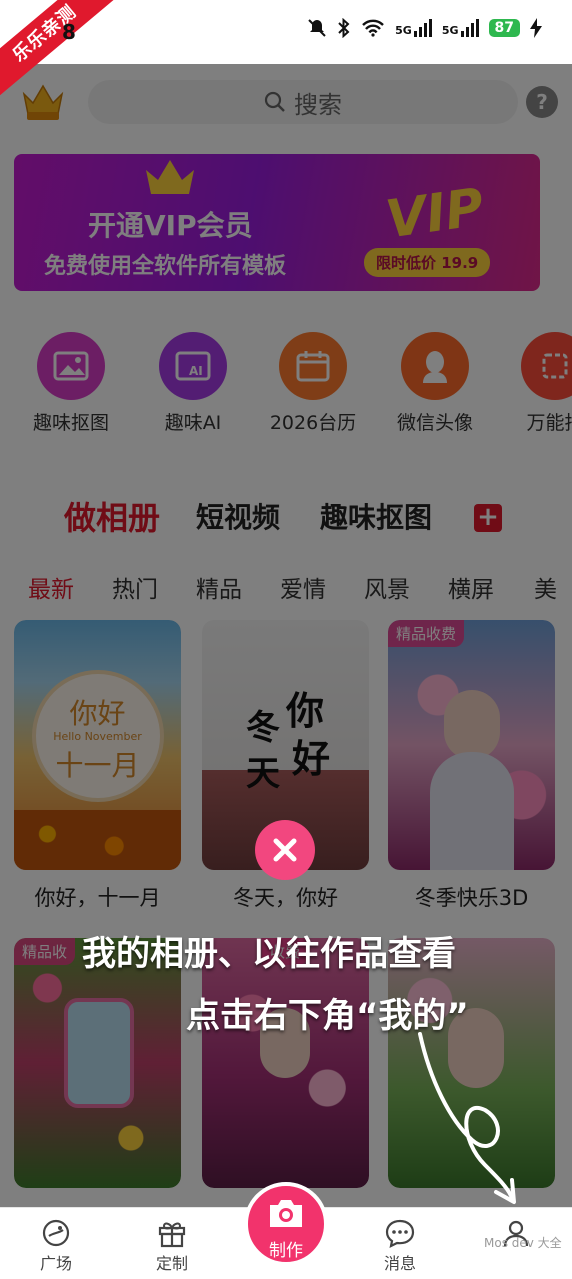 This screenshot has height=1279, width=572. Describe the element at coordinates (400, 1233) in the screenshot. I see `chat-bubble-icon` at that location.